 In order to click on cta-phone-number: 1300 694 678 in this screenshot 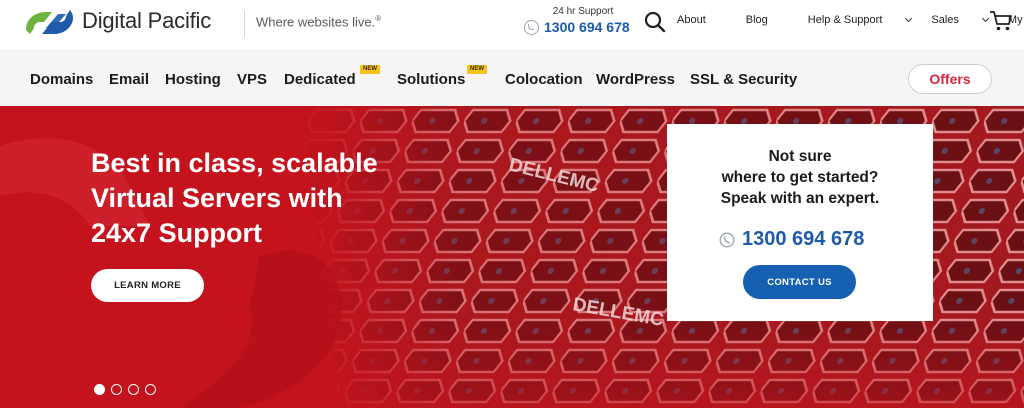, I will do `click(803, 239)`.